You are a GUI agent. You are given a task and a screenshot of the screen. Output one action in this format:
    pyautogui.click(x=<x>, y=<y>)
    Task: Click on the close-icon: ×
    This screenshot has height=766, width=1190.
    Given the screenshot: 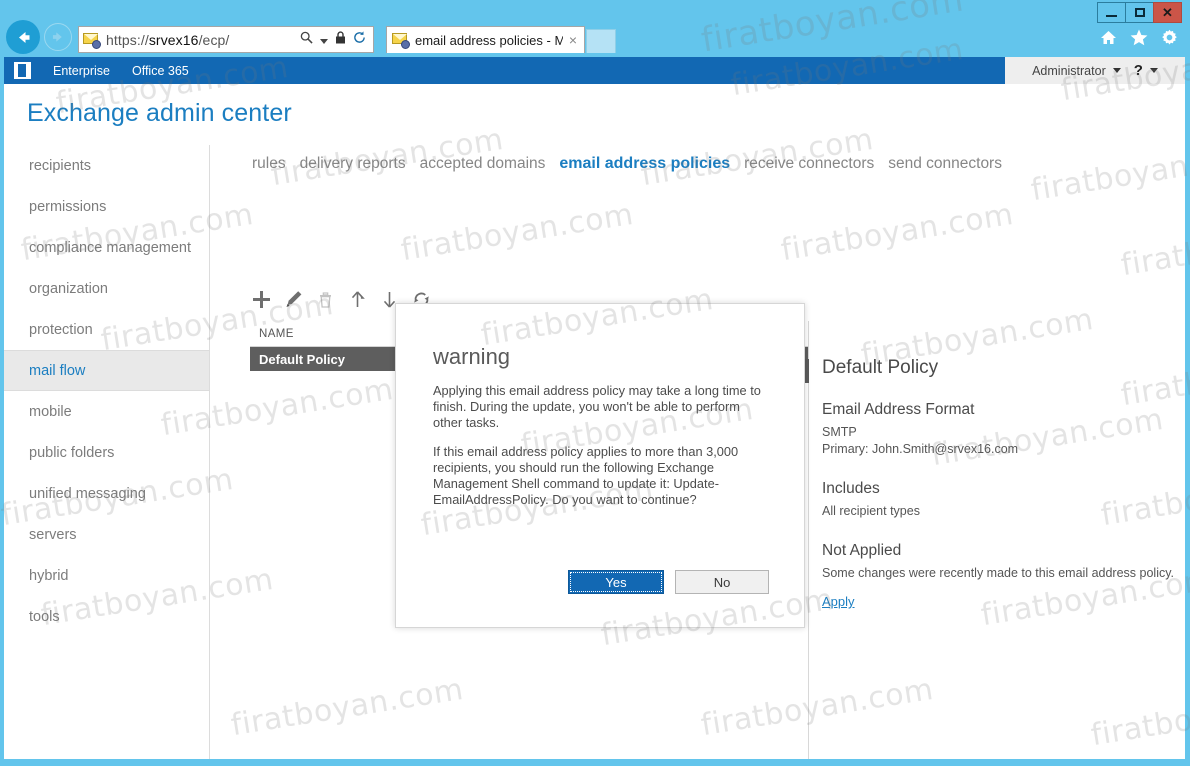 What is the action you would take?
    pyautogui.click(x=574, y=40)
    